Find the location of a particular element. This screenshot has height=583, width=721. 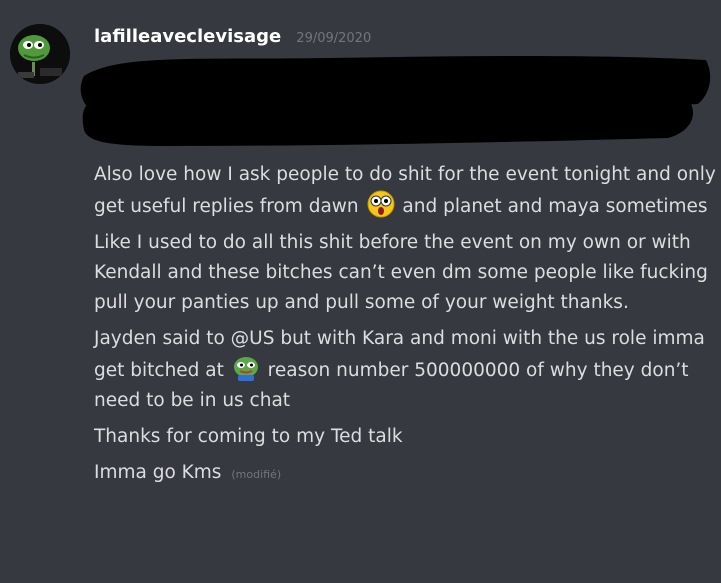

redaction-scribble is located at coordinates (395, 101).